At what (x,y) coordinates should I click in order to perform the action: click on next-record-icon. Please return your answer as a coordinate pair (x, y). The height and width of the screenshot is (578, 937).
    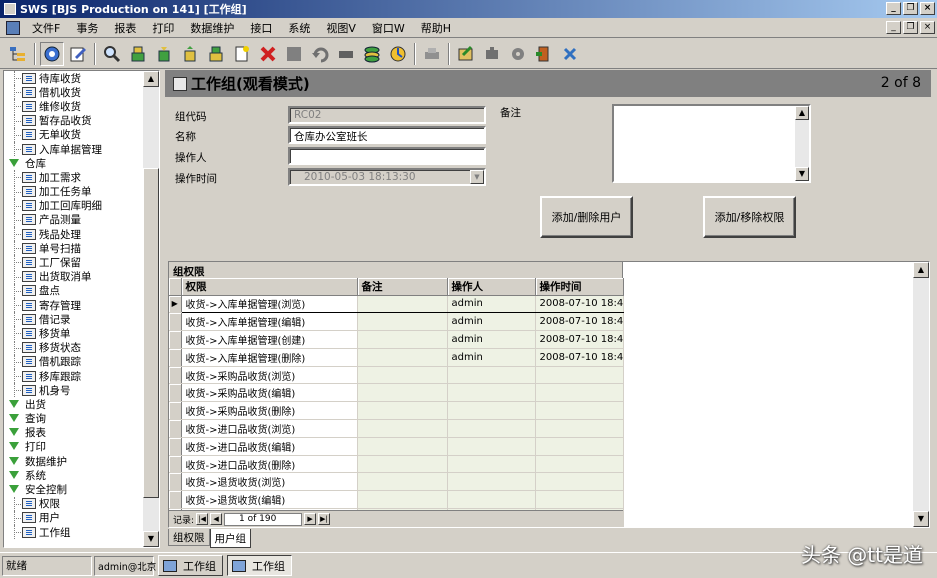
    Looking at the image, I should click on (190, 54).